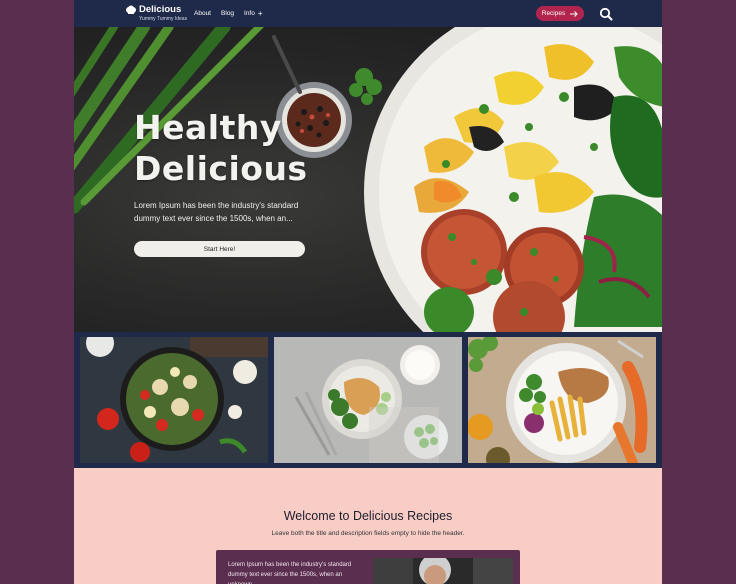  I want to click on arrow-right-icon, so click(574, 13).